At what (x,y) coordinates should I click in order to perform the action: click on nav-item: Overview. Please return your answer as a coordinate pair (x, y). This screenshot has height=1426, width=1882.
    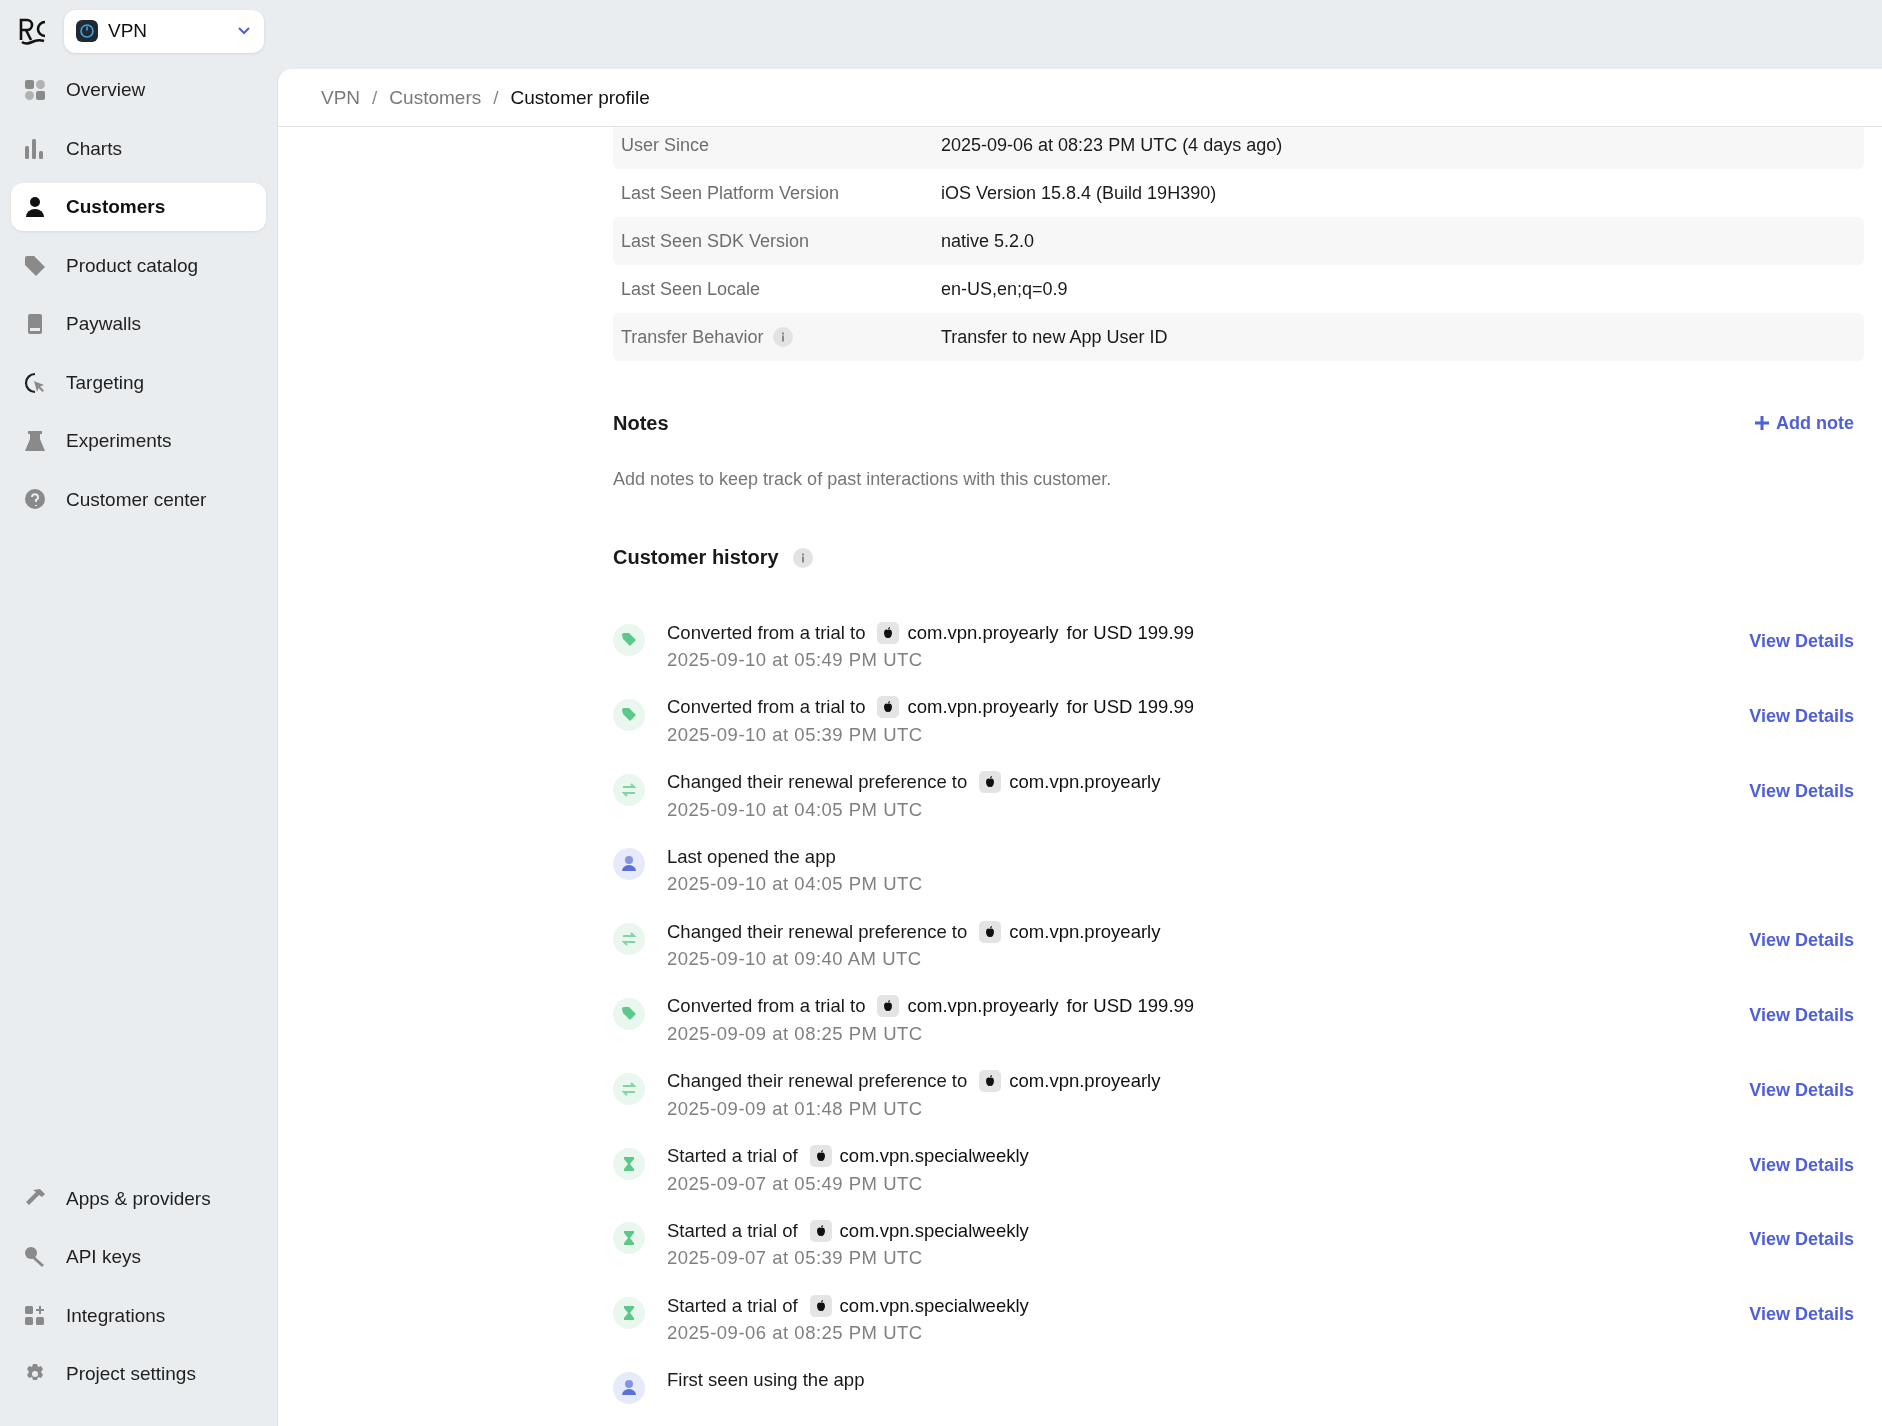
    Looking at the image, I should click on (138, 90).